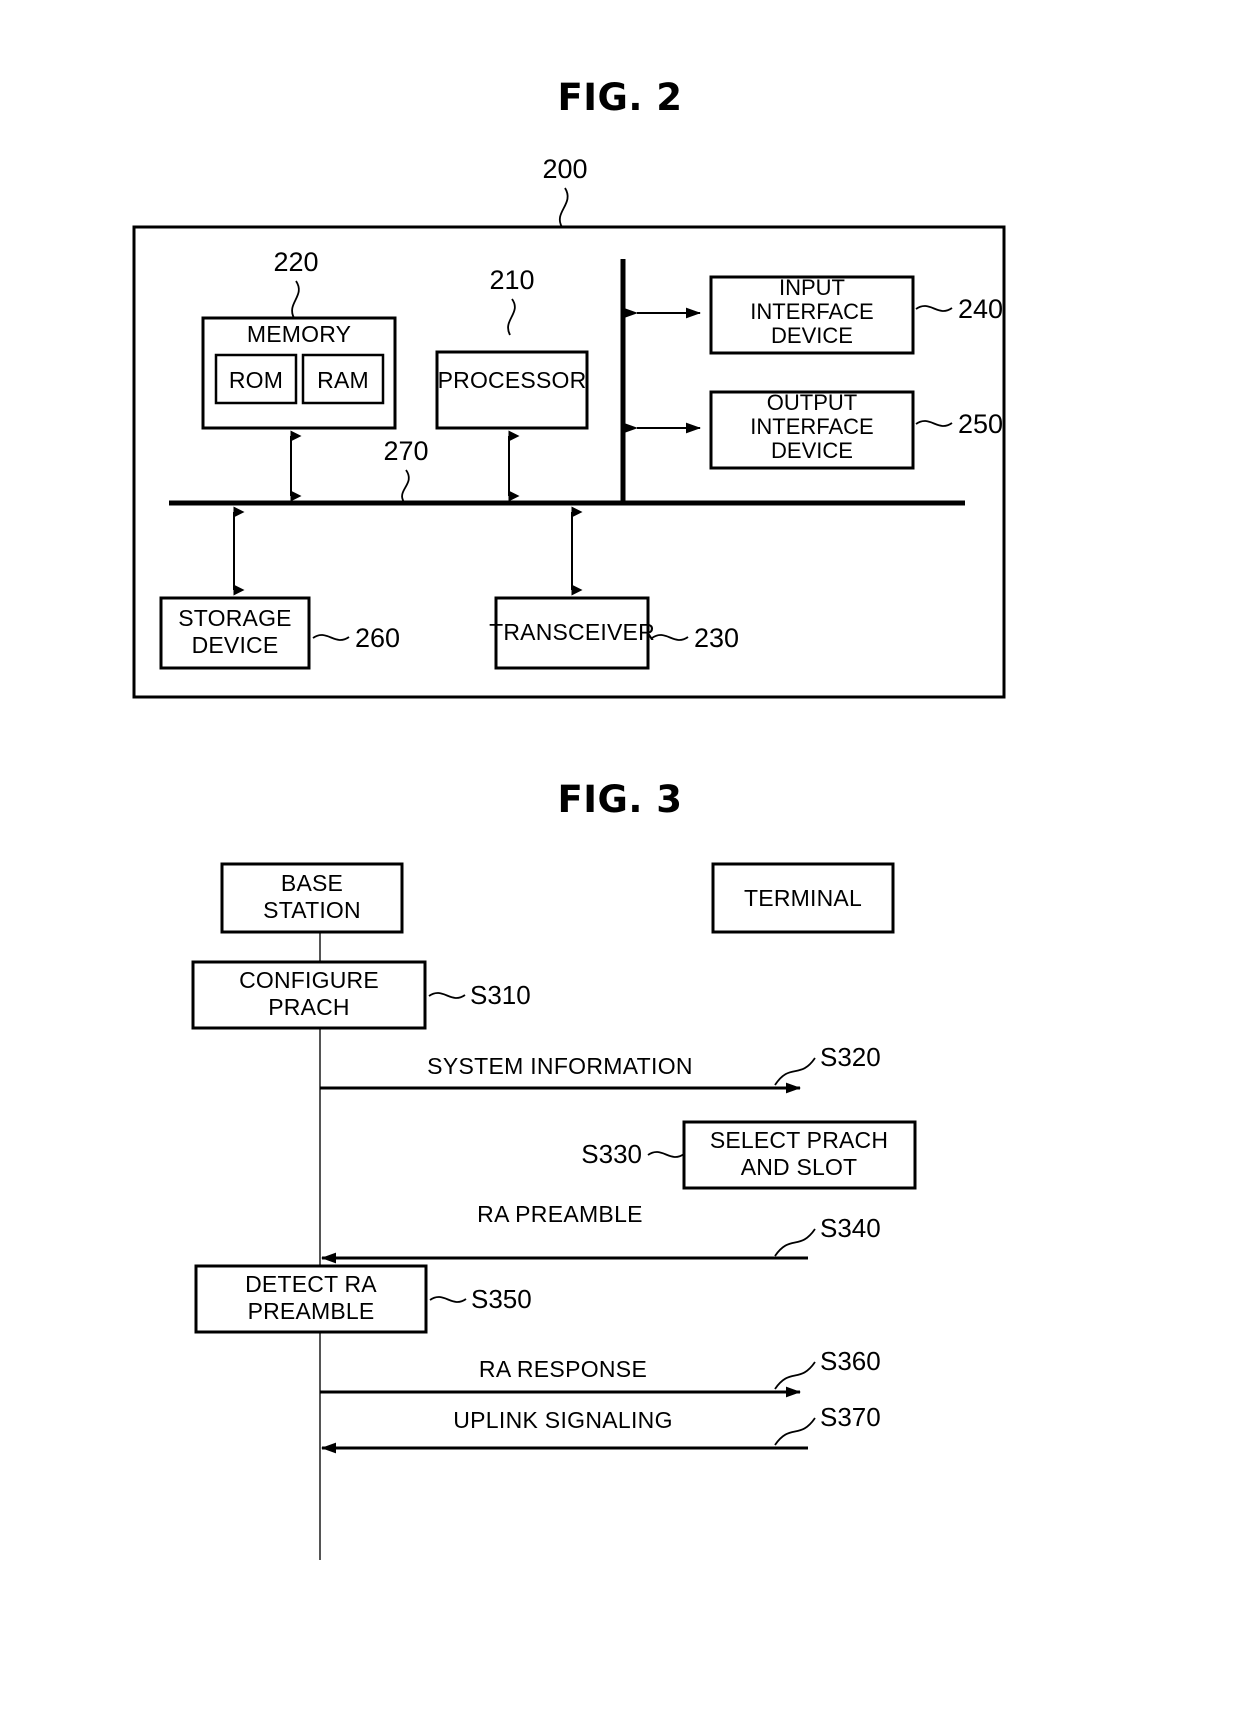 This screenshot has height=1725, width=1240. What do you see at coordinates (799, 1167) in the screenshot?
I see `fig3-step-s330-line2: AND SLOT` at bounding box center [799, 1167].